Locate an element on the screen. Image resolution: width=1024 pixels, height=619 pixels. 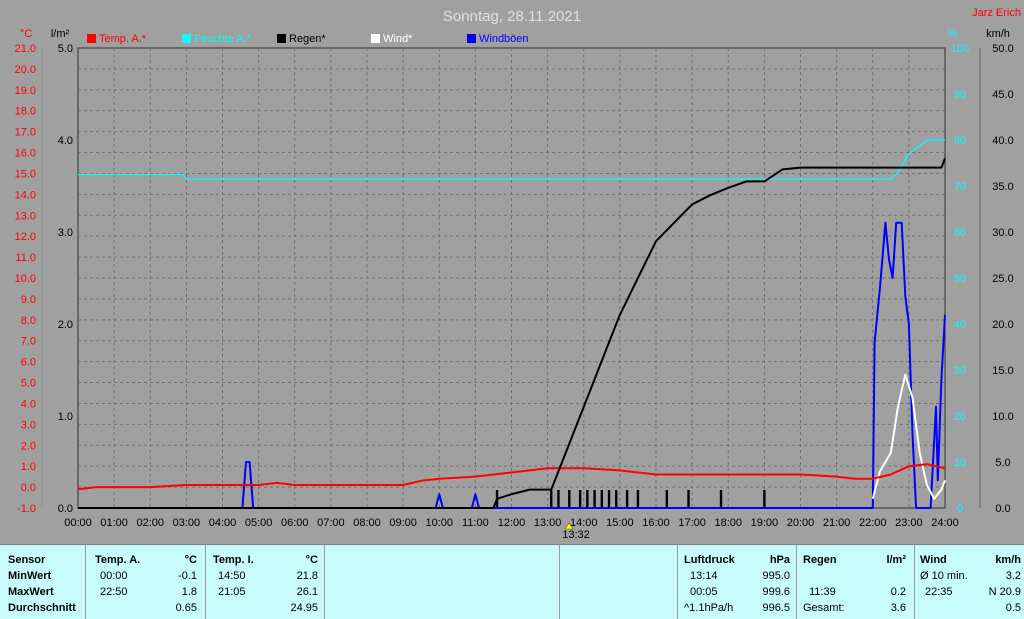
hum-tick-label: 20 is located at coordinates (960, 417).